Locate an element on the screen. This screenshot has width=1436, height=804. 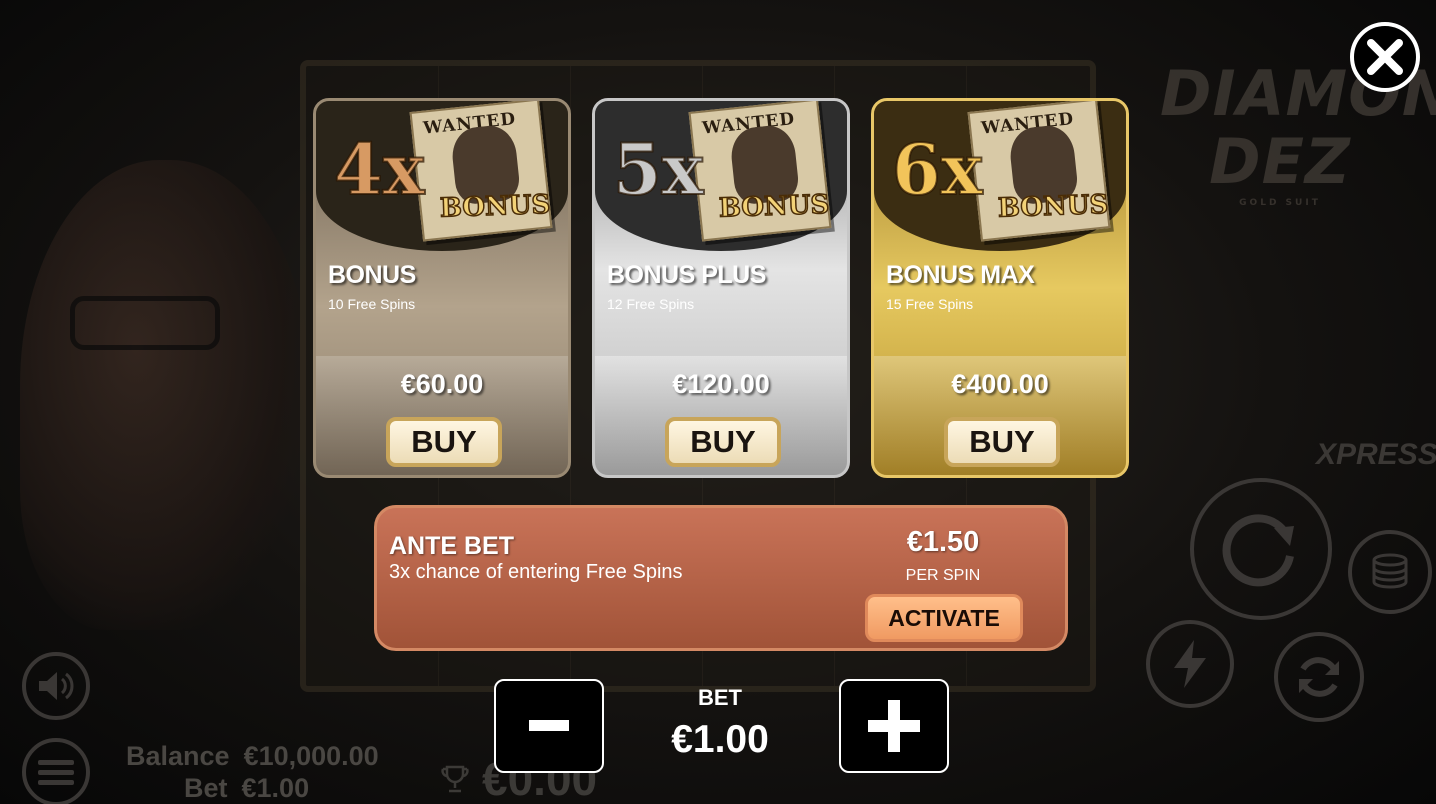
footer-bet-value: €1.00 is located at coordinates (275, 788).